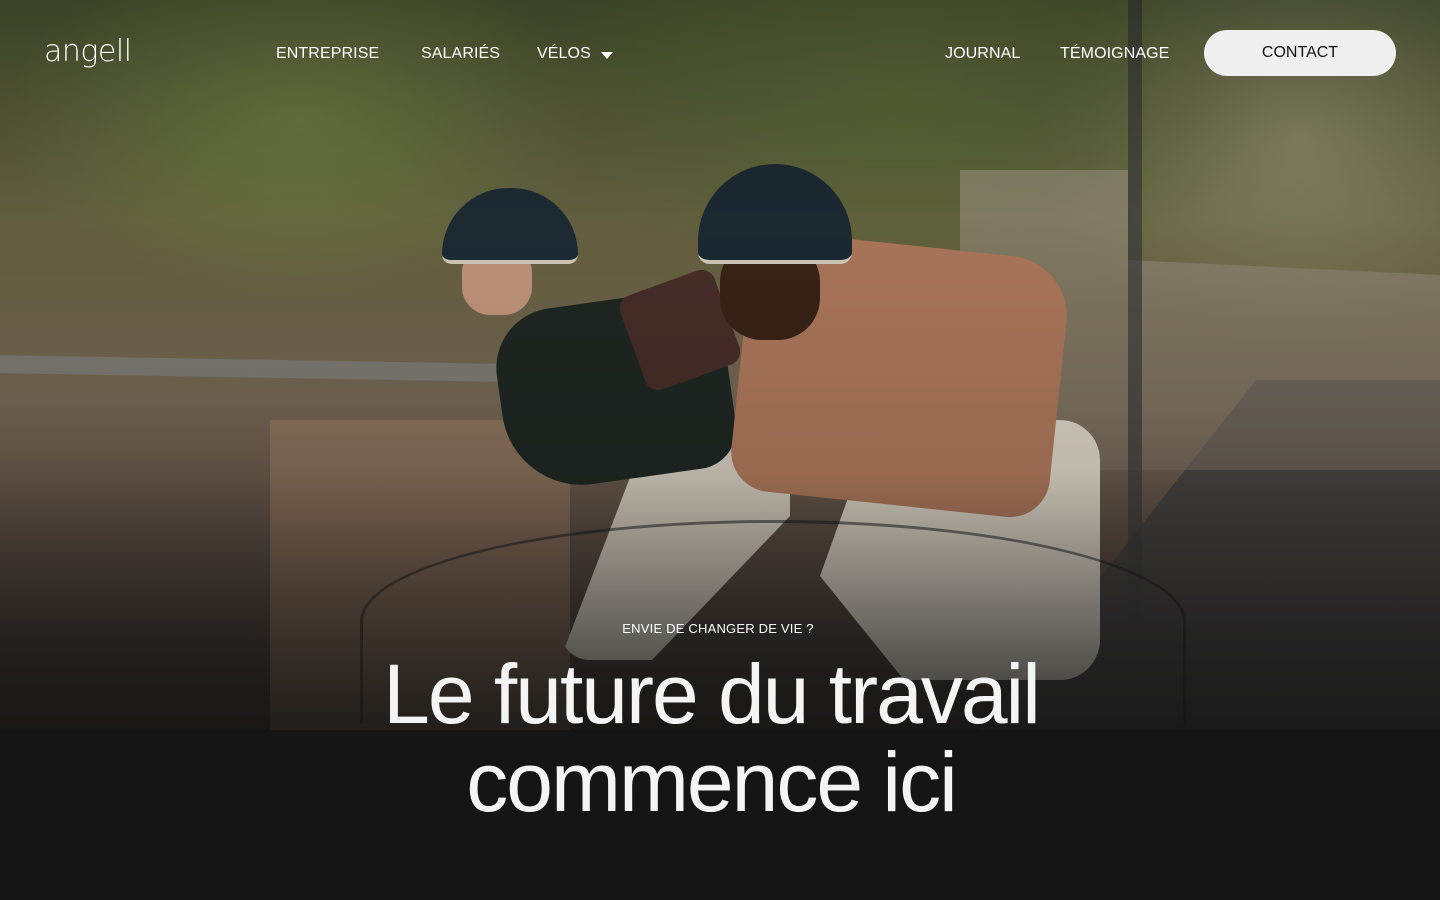  I want to click on headline-line-1: Le future du travail, so click(712, 694).